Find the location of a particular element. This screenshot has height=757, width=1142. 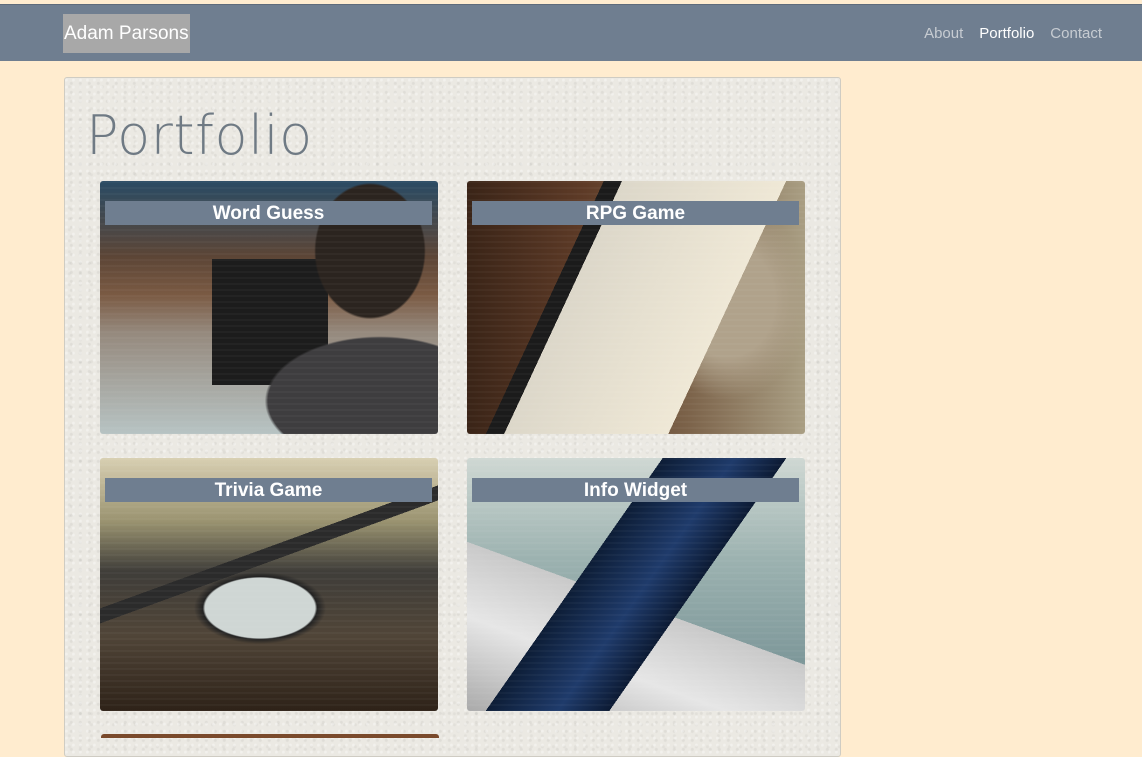

navbar: Adam Parsons About Portfolio Contact is located at coordinates (571, 32).